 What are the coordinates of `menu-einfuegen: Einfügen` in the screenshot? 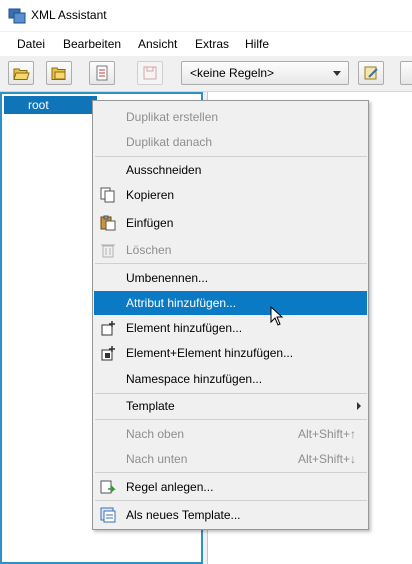 It's located at (230, 223).